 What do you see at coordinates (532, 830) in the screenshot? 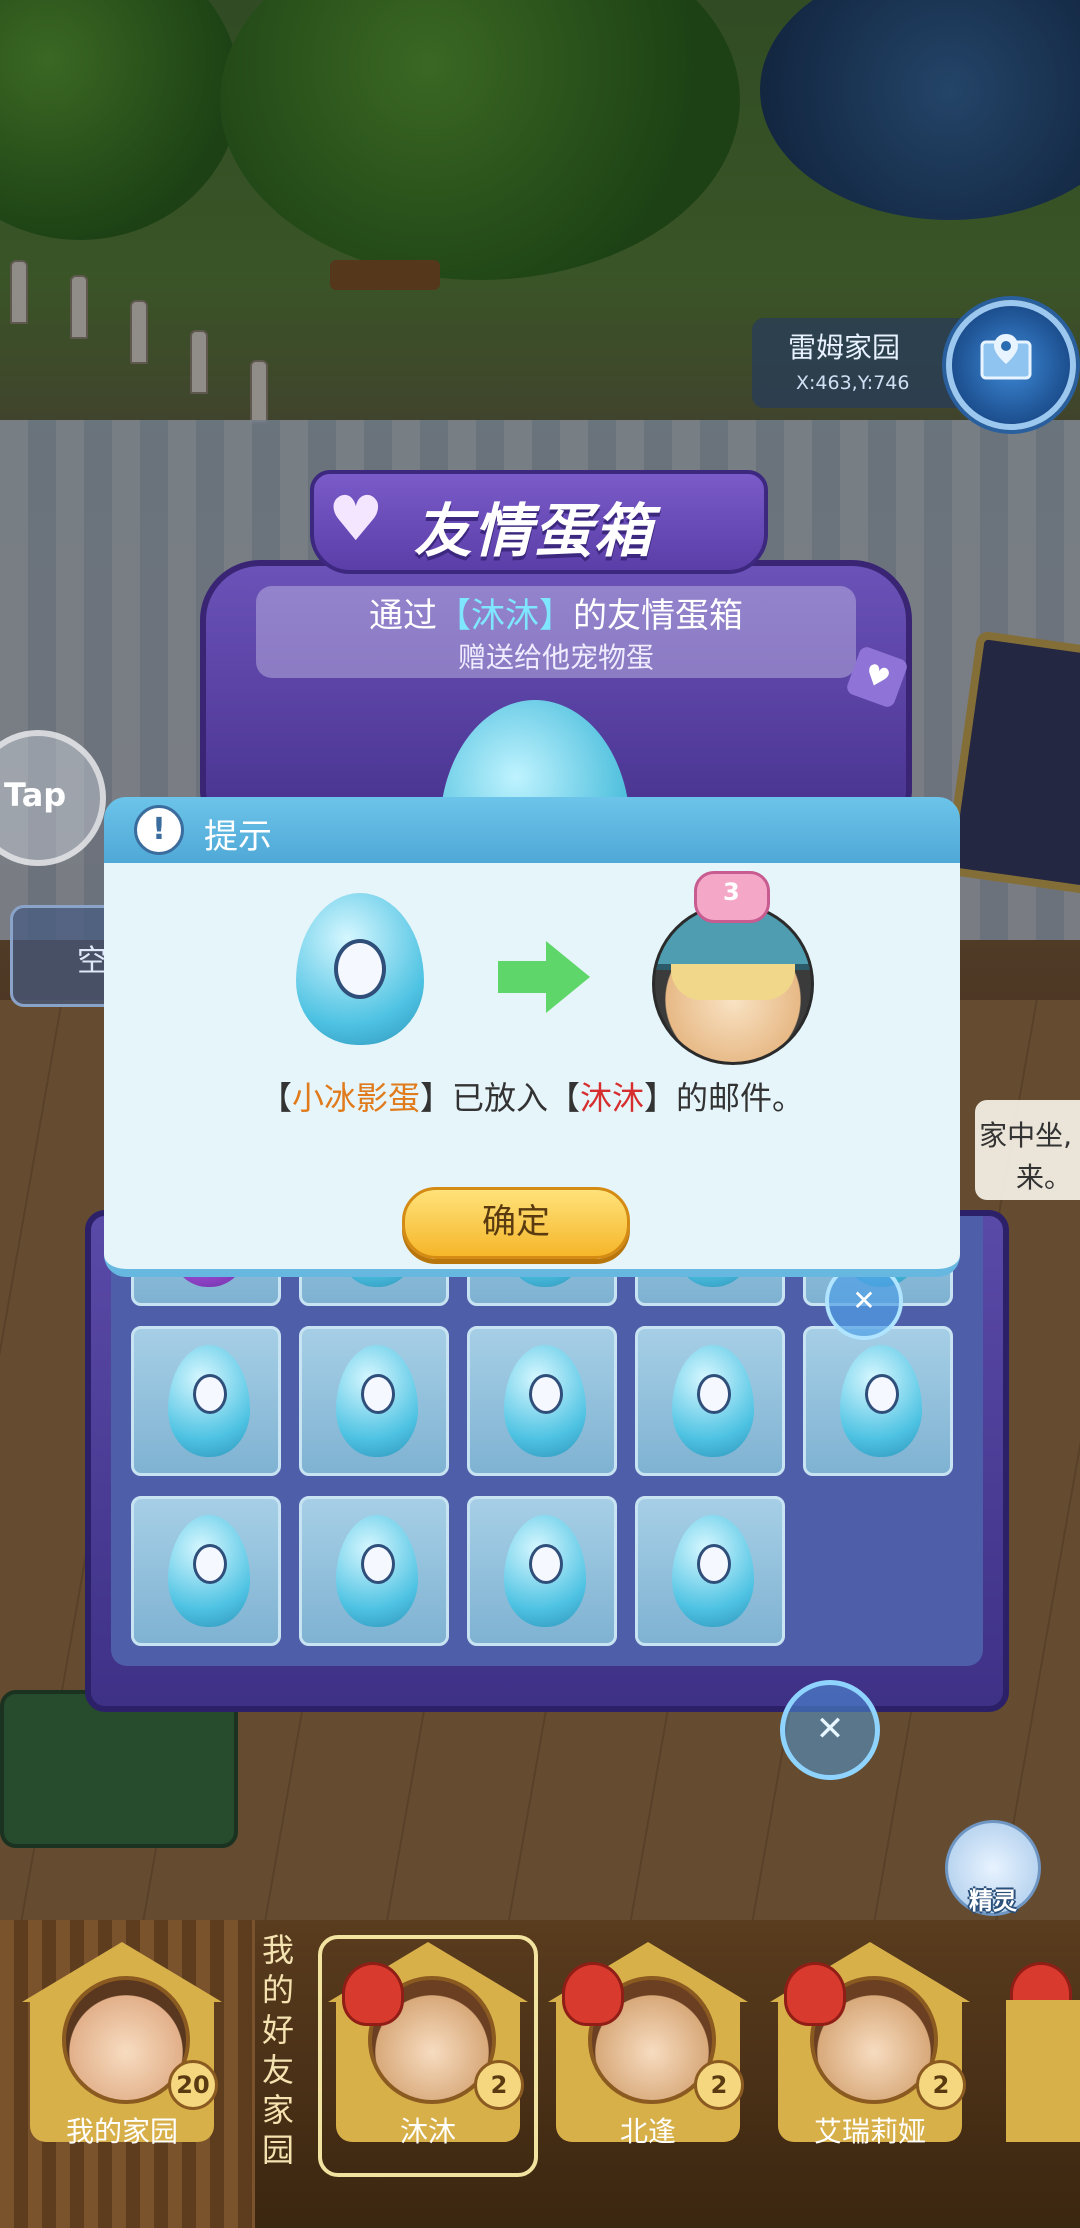
I see `dialog-header: ! 提示` at bounding box center [532, 830].